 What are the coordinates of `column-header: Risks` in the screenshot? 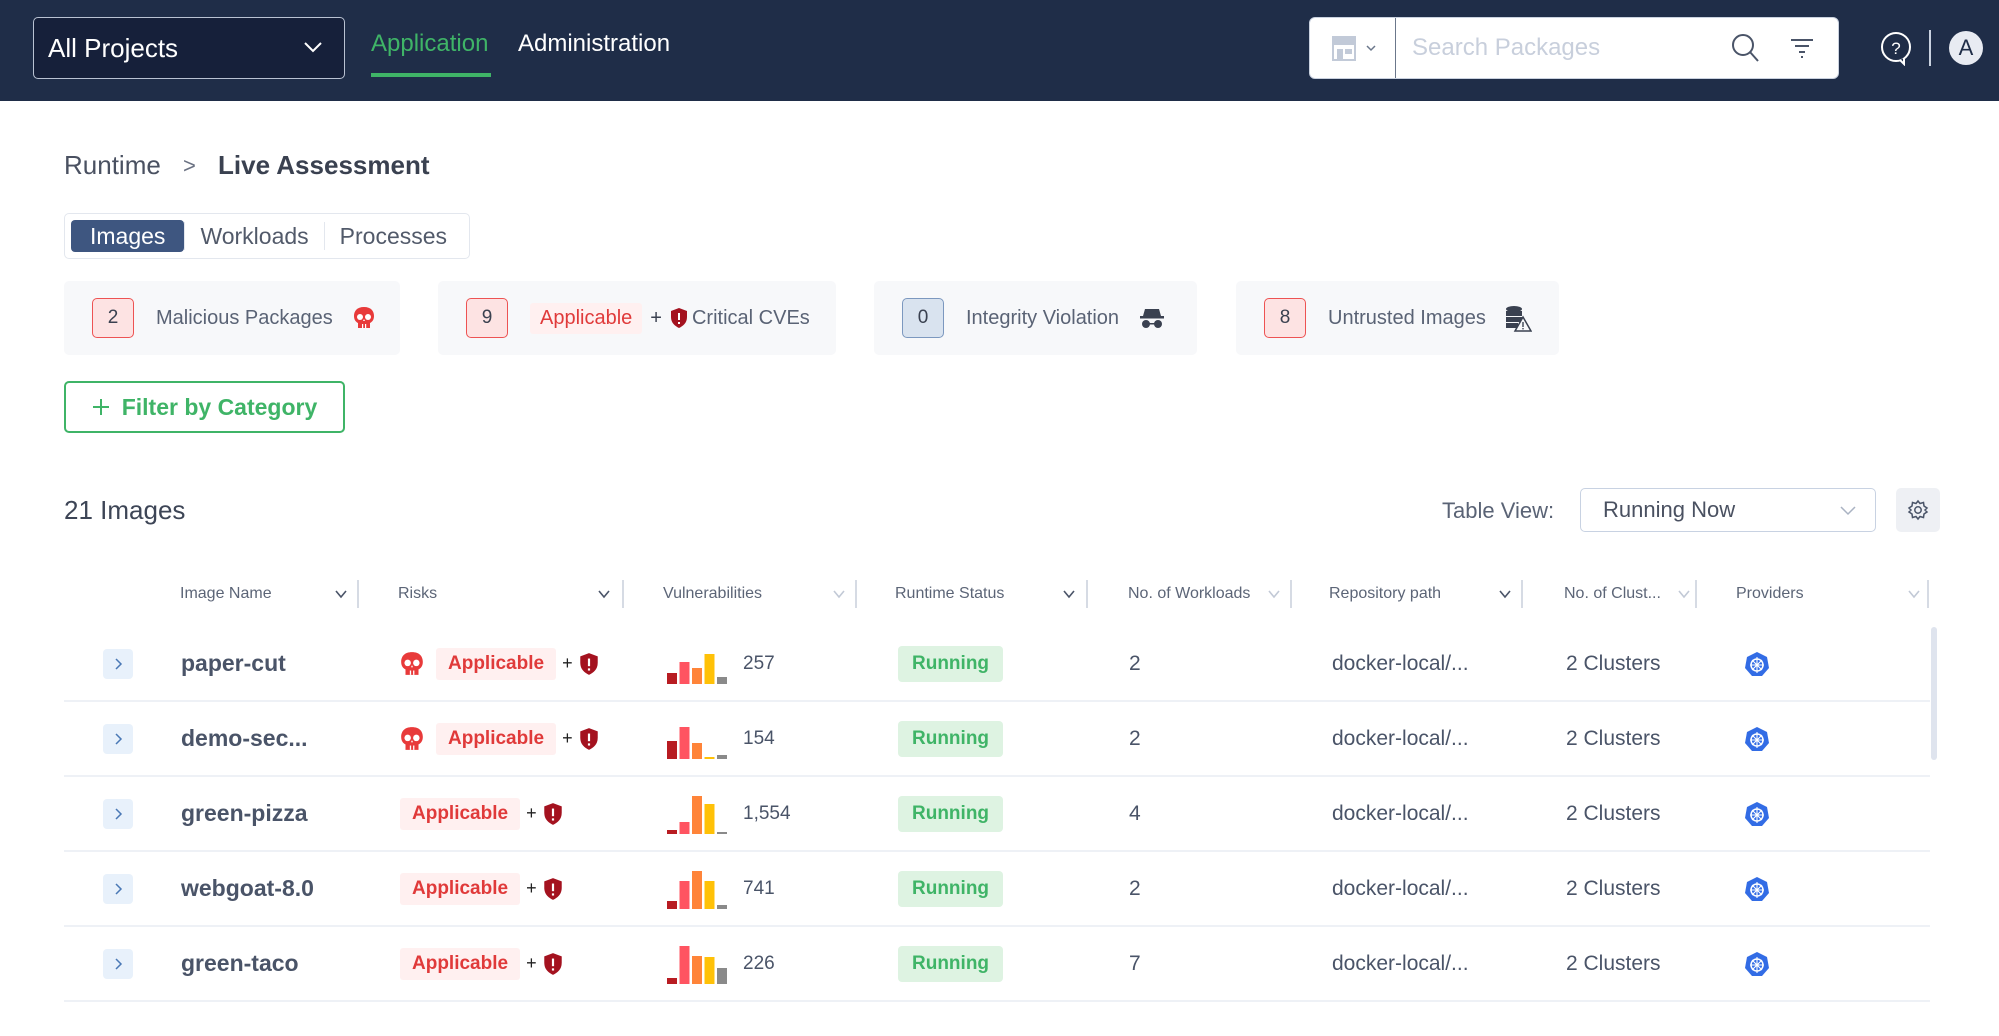 It's located at (417, 594).